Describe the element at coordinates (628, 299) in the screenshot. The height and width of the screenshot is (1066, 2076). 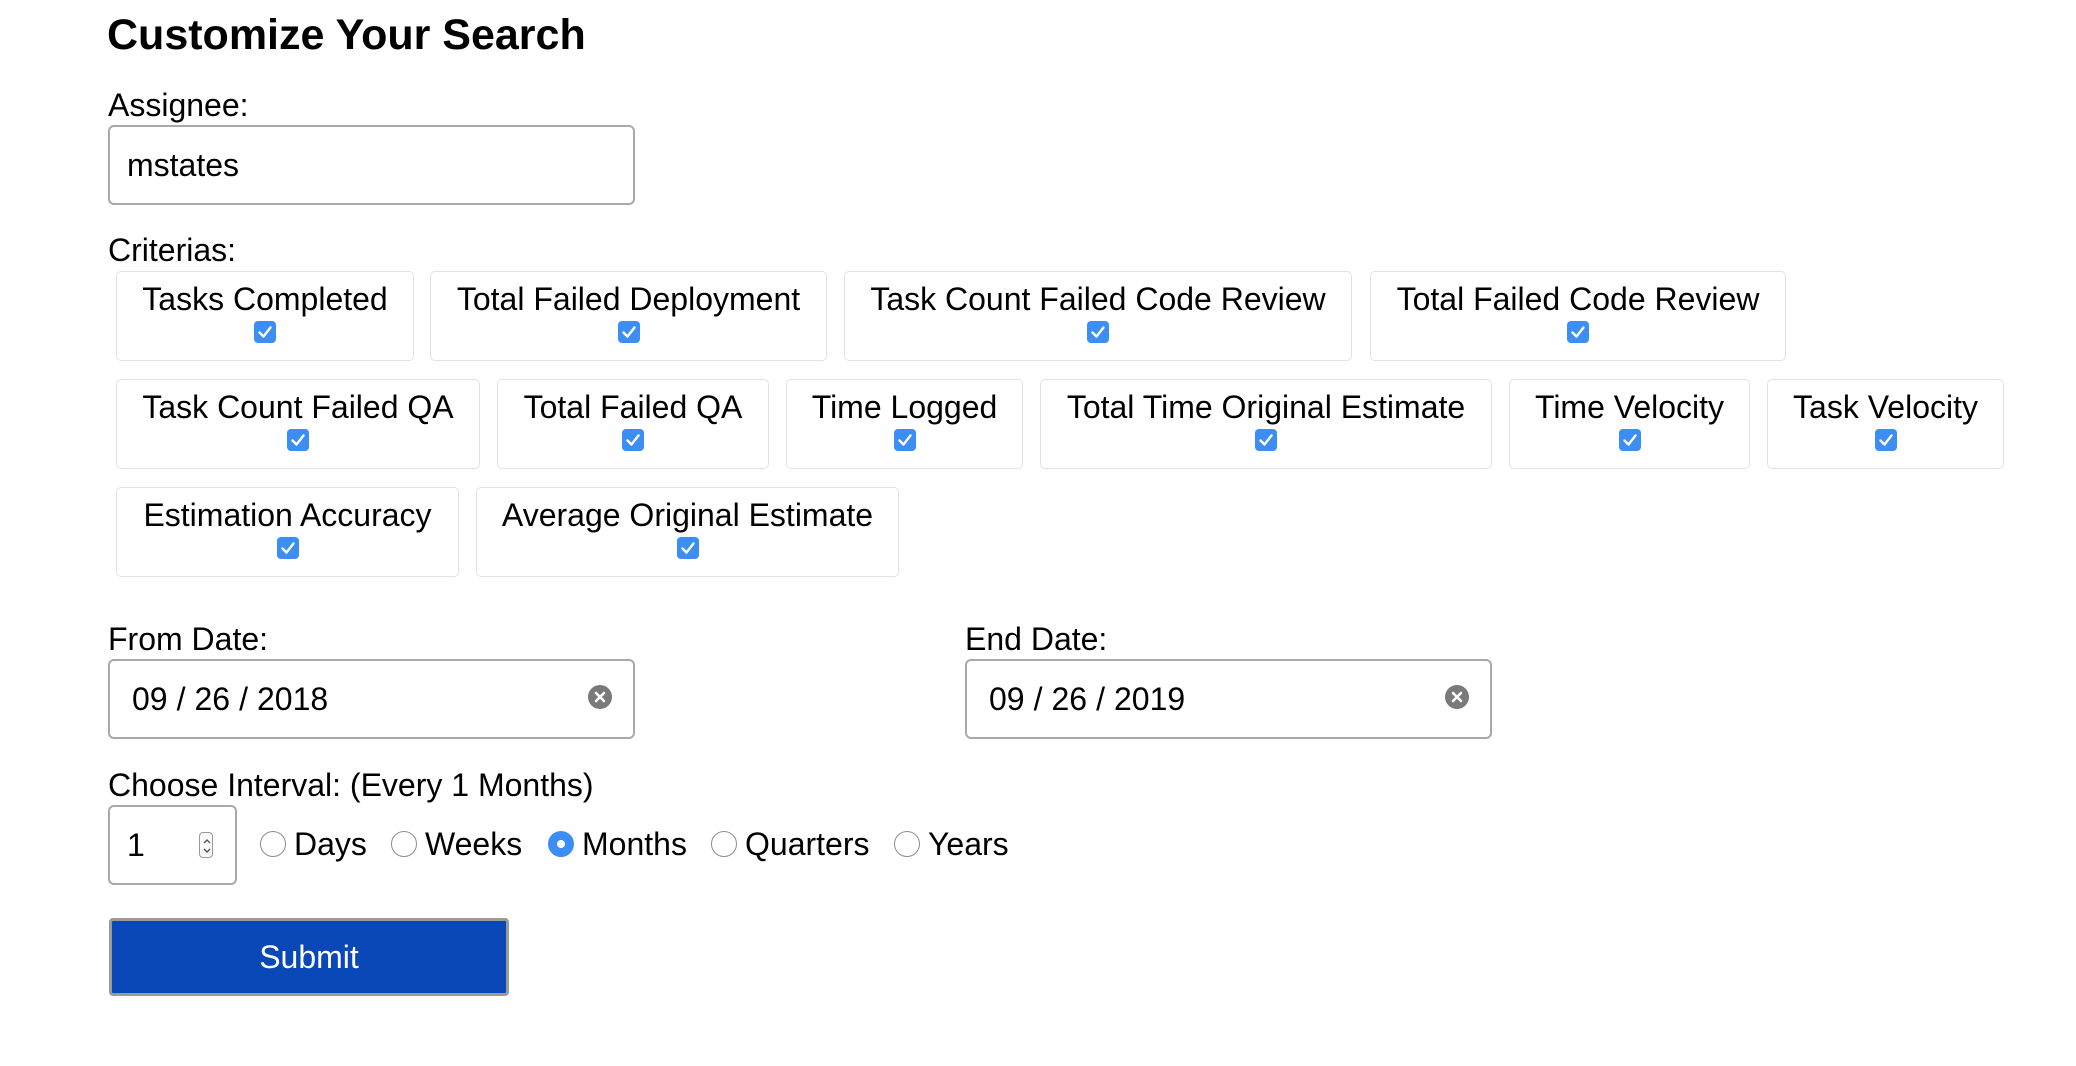
I see `criteria-label: Total Failed Deployment` at that location.